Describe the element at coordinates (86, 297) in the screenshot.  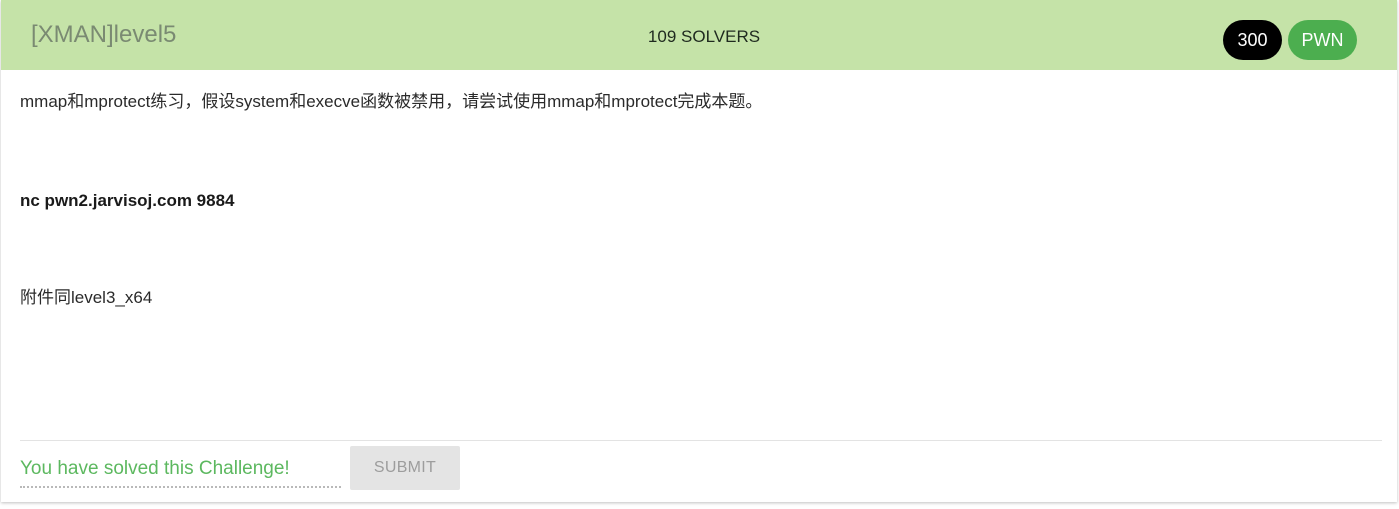
I see `attachment-note: 附件同level3_x64` at that location.